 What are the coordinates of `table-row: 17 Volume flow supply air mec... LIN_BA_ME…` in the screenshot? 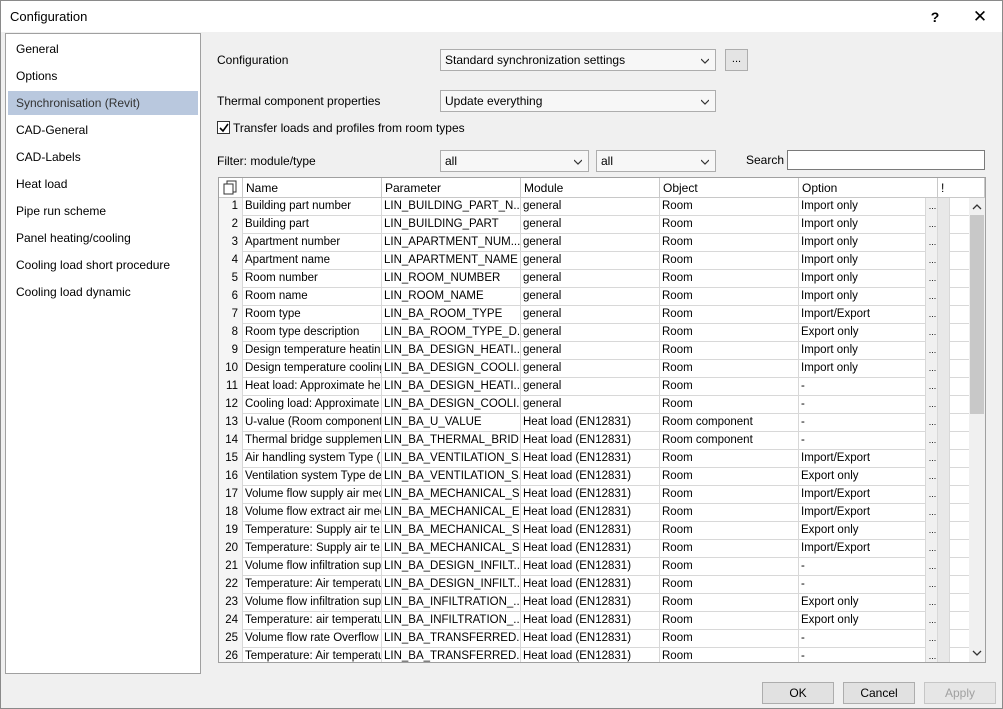 It's located at (594, 495).